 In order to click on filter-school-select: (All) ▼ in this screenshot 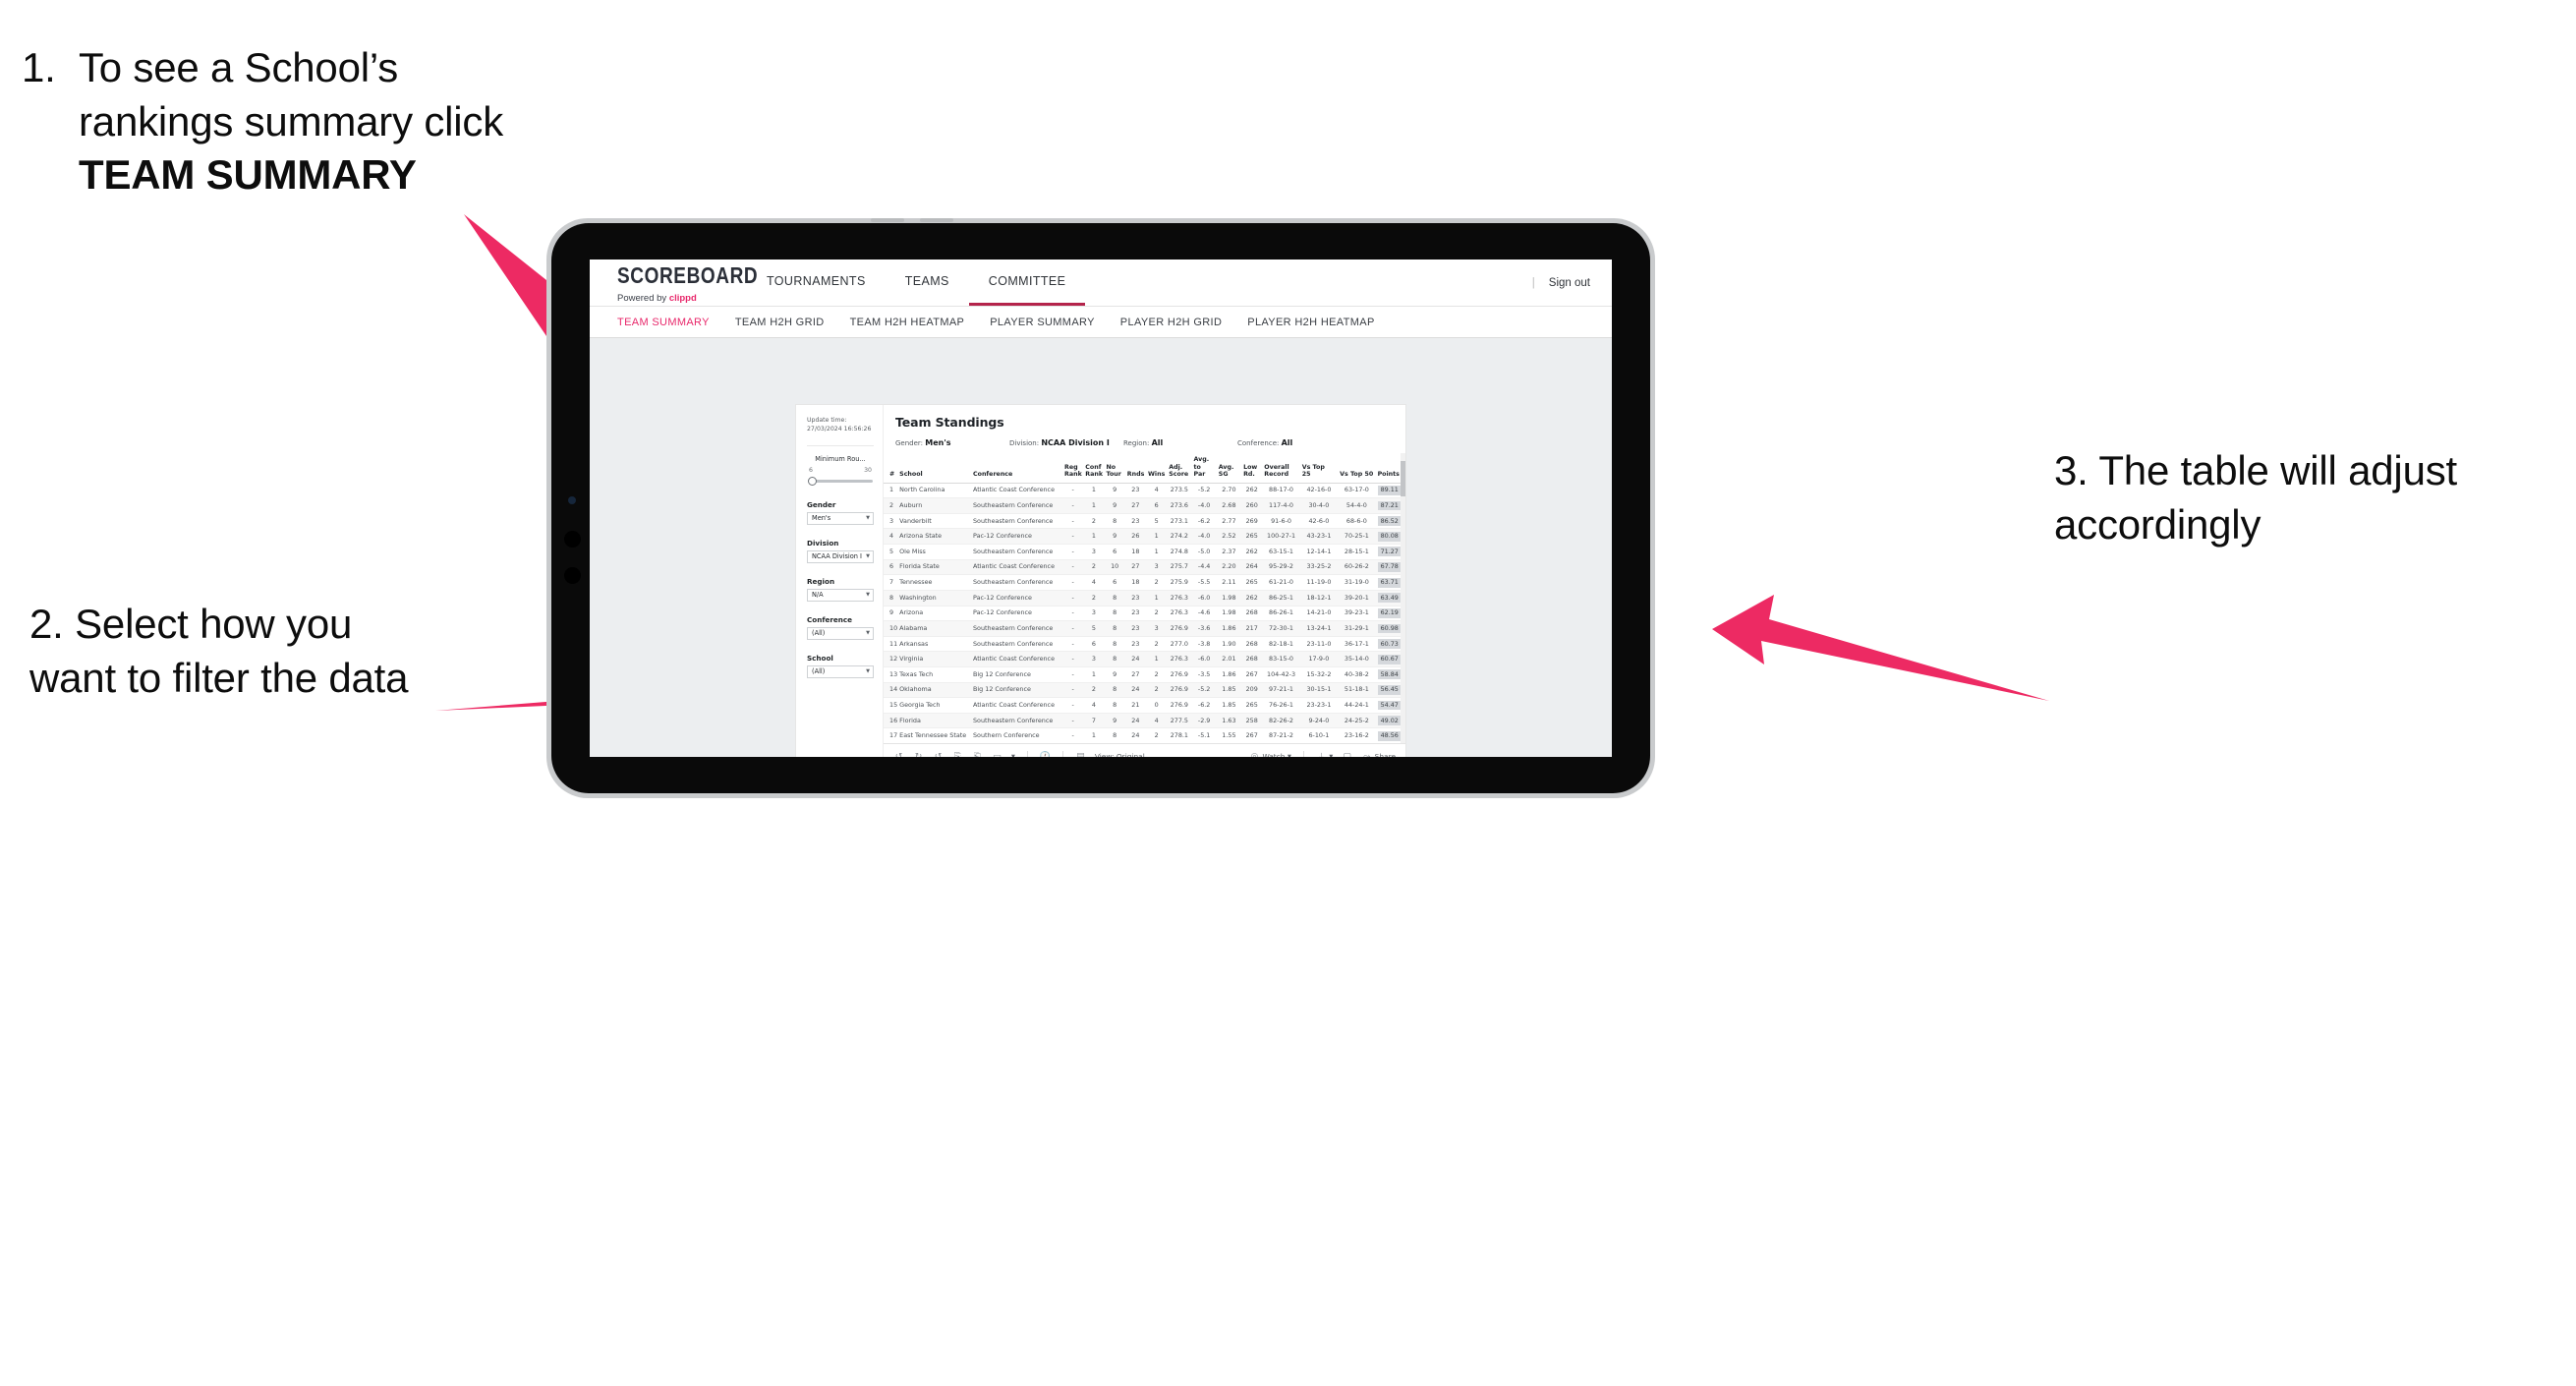, I will do `click(840, 671)`.